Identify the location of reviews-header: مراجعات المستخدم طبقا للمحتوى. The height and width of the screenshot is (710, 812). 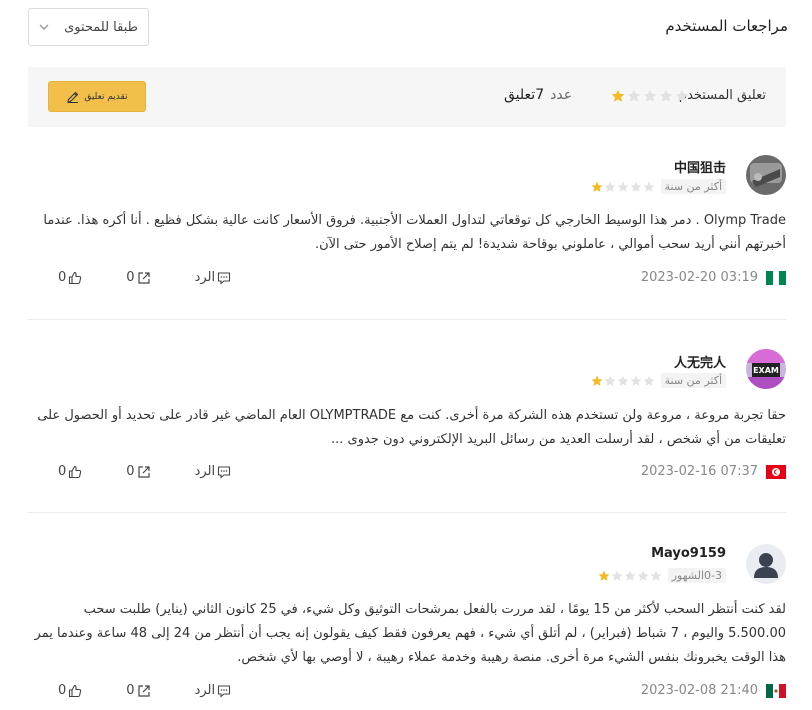
(406, 30).